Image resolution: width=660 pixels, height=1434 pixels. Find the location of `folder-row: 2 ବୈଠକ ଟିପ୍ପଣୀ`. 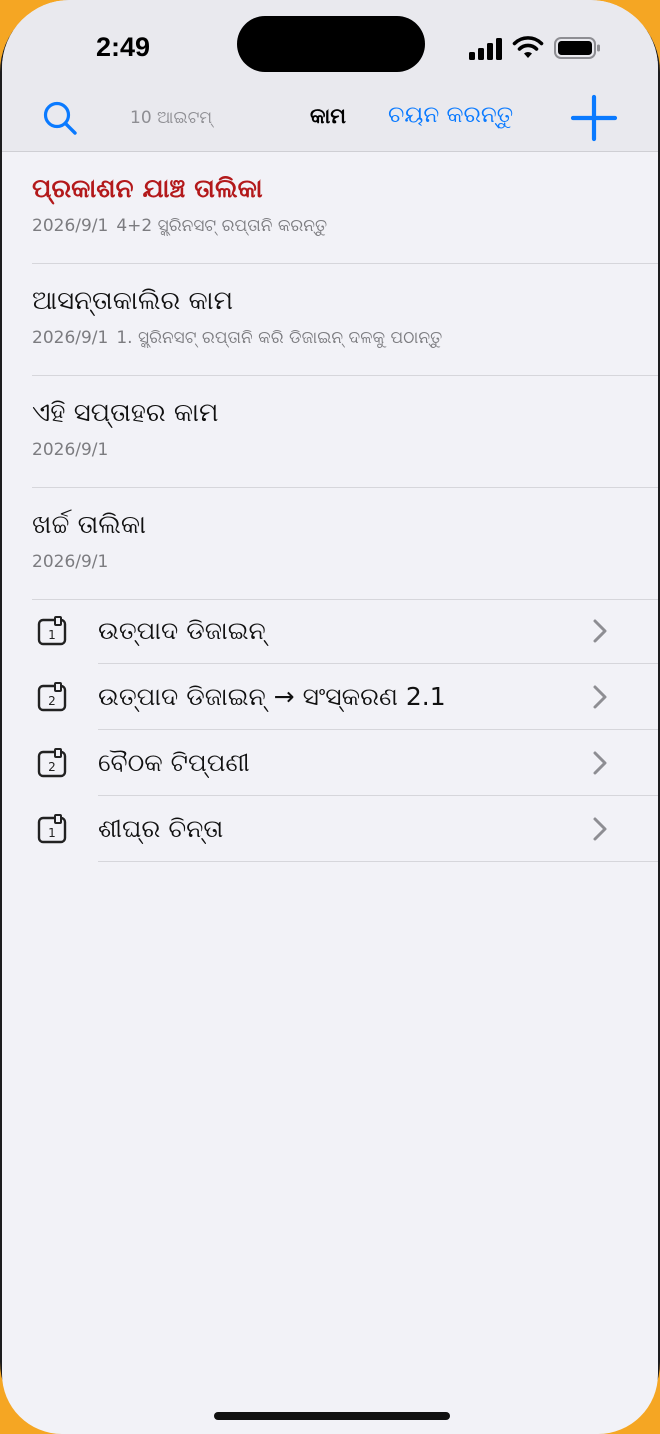

folder-row: 2 ବୈଠକ ଟିପ୍ପଣୀ is located at coordinates (330, 763).